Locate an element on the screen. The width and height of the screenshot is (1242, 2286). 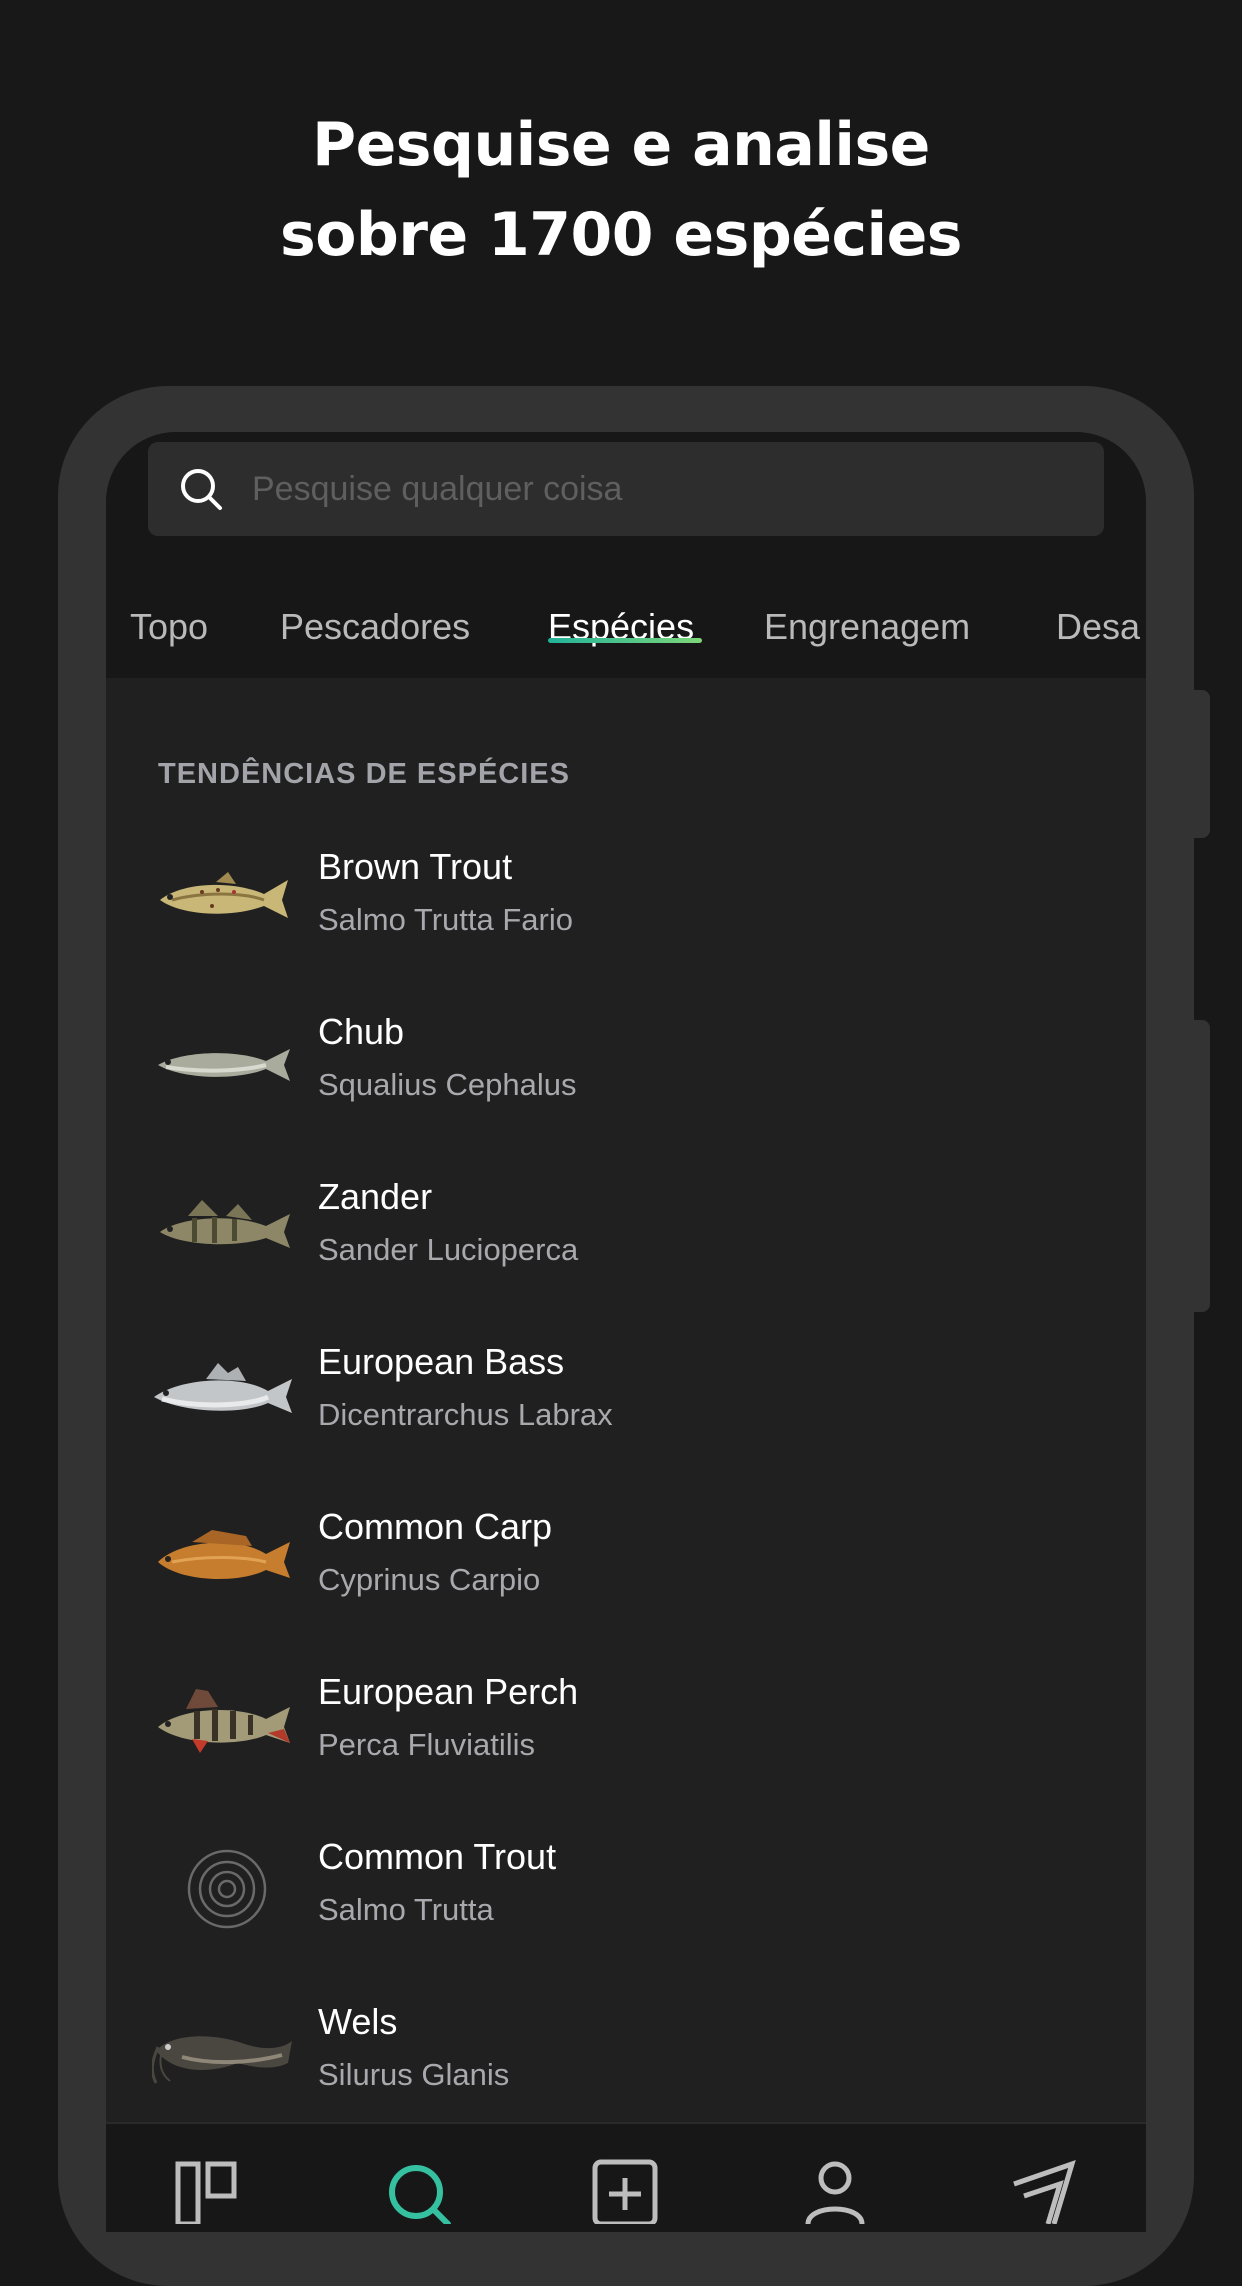
section-title: TENDÊNCIAS DE ESPÉCIES is located at coordinates (364, 774).